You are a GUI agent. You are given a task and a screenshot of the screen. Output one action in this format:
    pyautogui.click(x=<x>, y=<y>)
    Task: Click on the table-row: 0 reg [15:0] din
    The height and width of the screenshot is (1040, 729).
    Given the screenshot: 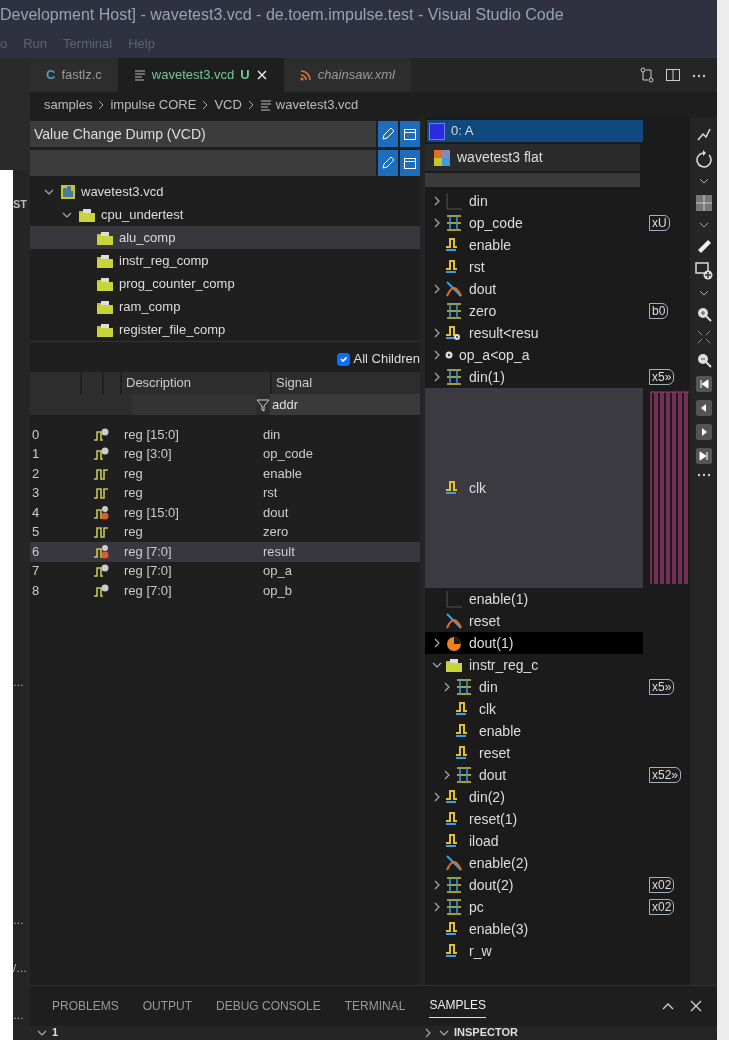 What is the action you would take?
    pyautogui.click(x=225, y=435)
    